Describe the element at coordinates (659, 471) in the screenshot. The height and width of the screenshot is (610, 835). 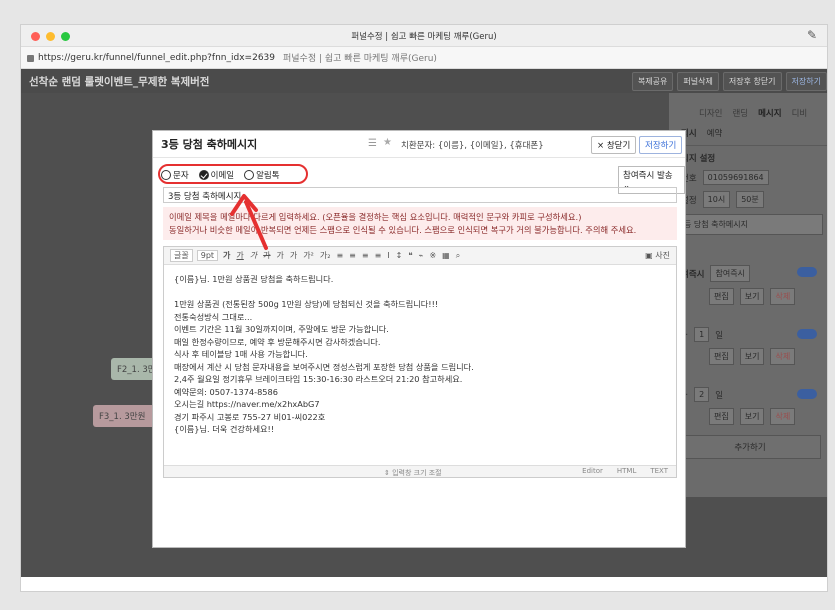
I see `mode-text: TEXT` at that location.